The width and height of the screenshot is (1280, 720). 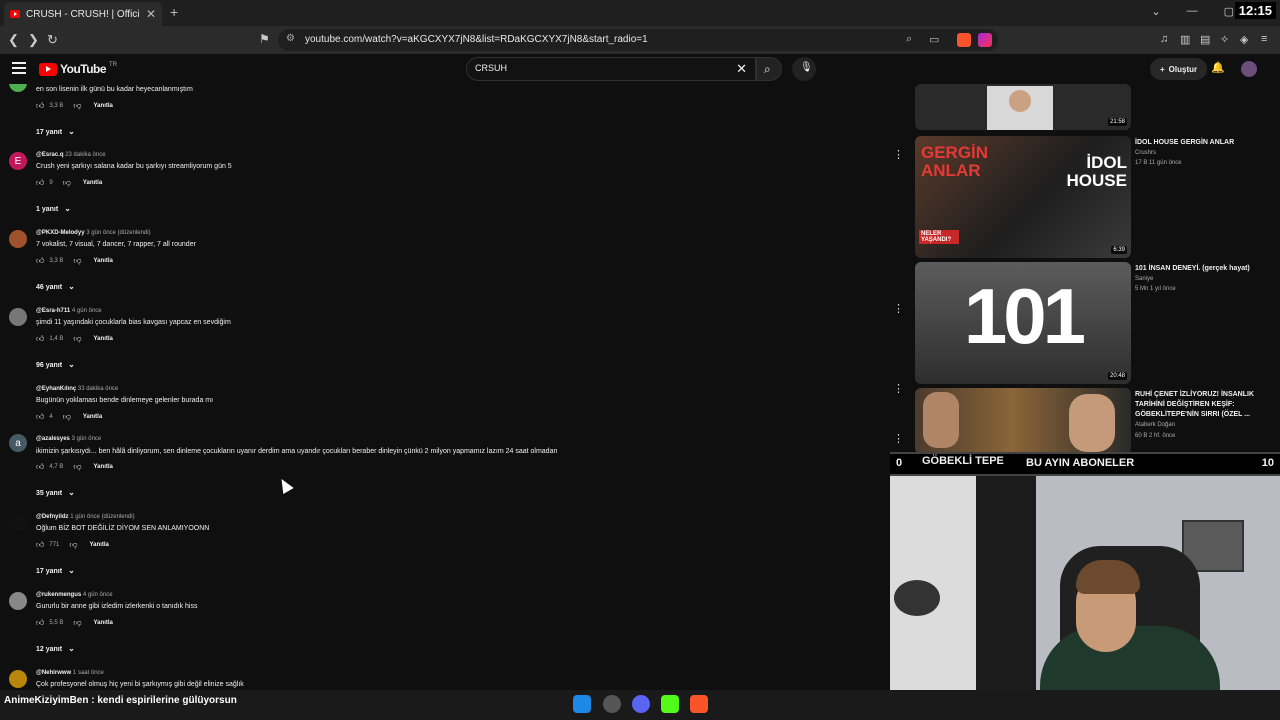 I want to click on forward-icon: ❯, so click(x=33, y=40).